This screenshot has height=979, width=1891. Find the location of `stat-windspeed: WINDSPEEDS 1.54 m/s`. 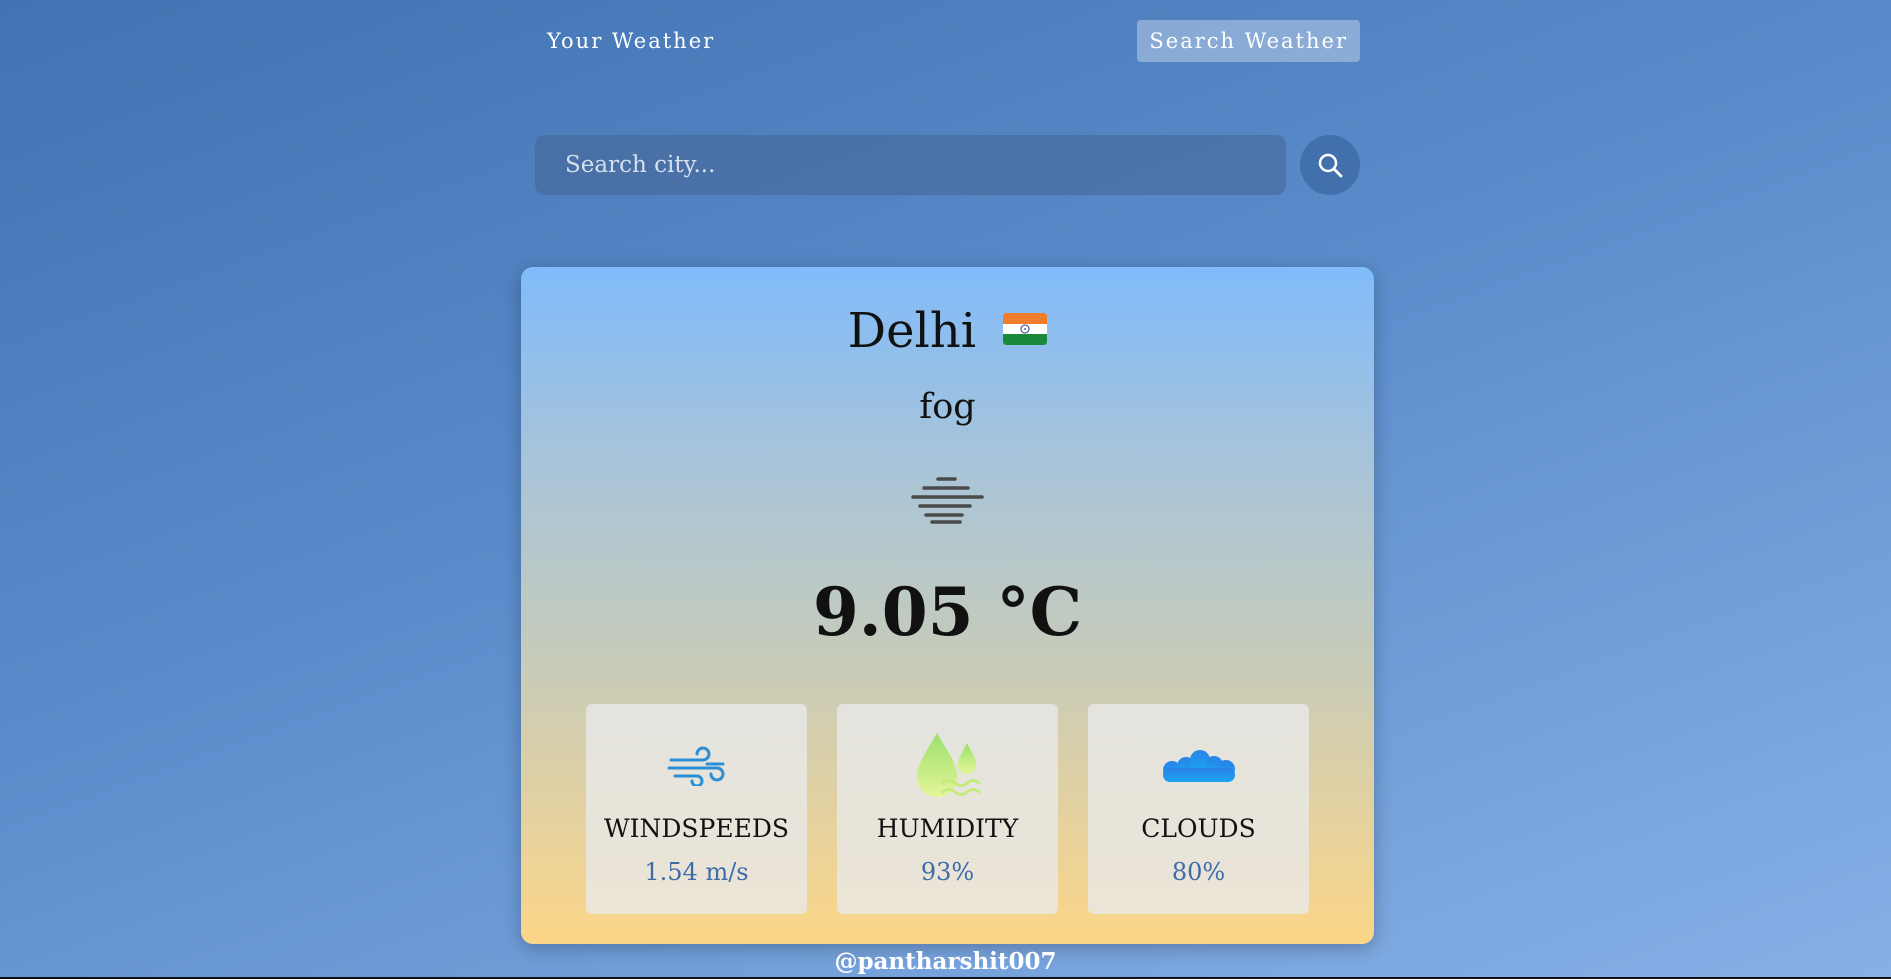

stat-windspeed: WINDSPEEDS 1.54 m/s is located at coordinates (696, 809).